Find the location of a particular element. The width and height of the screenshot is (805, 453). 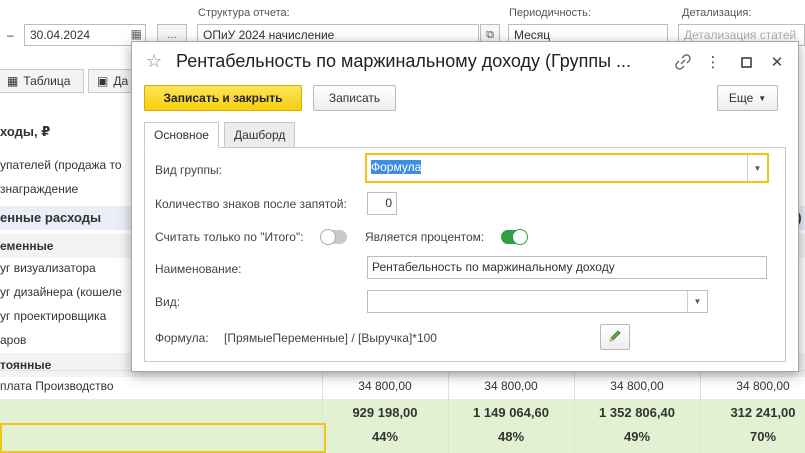

maximize-icon is located at coordinates (746, 62).